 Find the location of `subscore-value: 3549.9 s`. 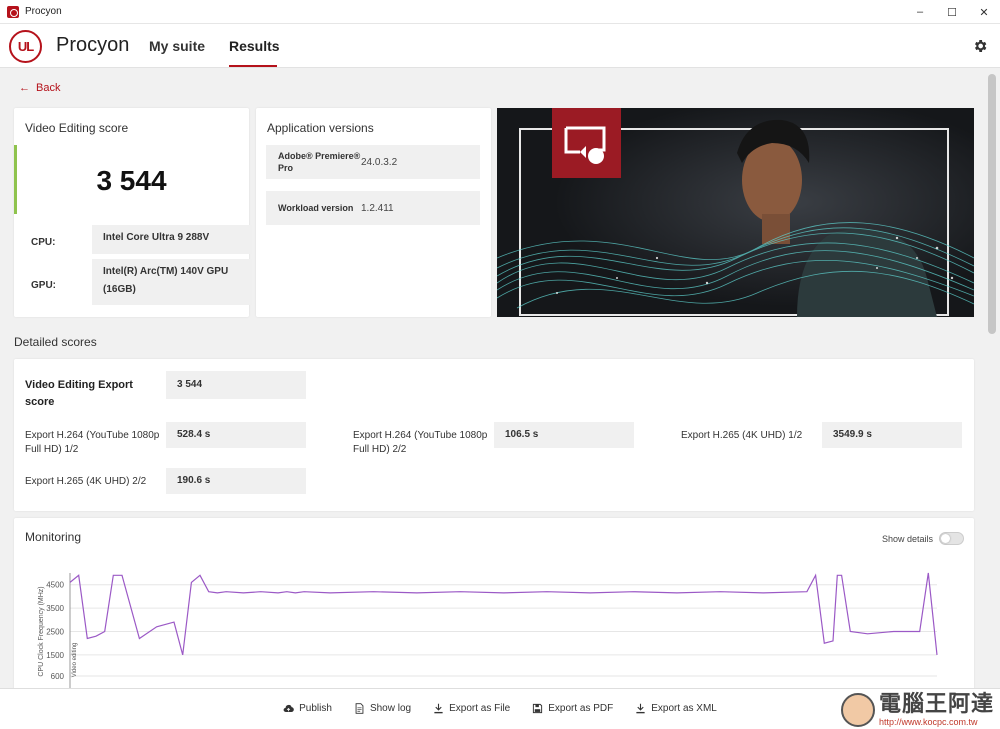

subscore-value: 3549.9 s is located at coordinates (892, 435).